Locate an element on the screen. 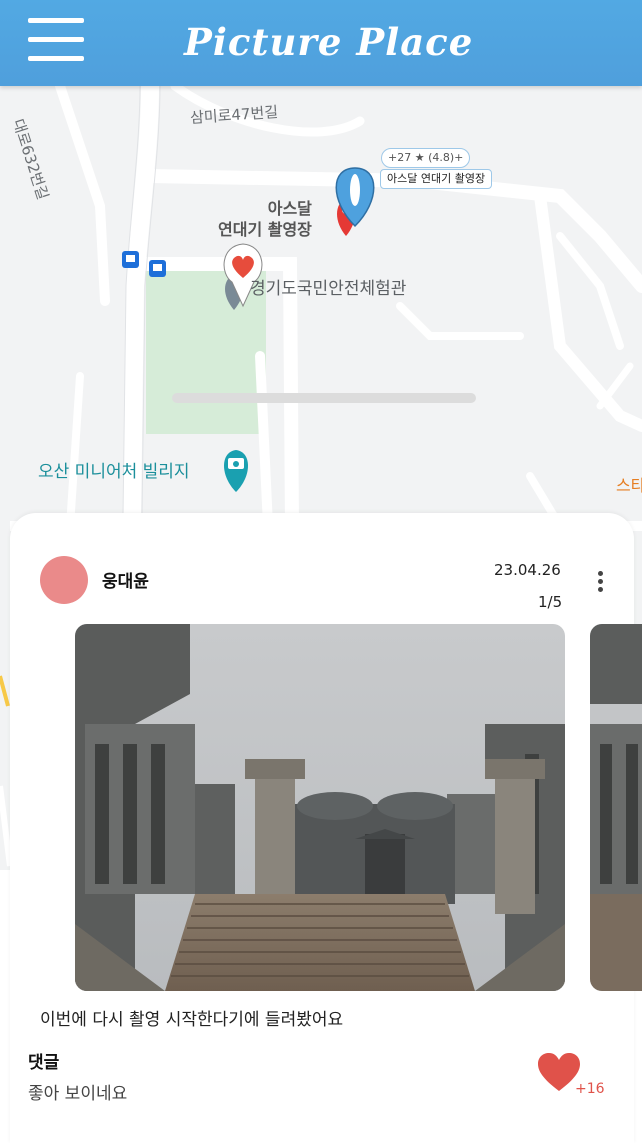  avatar is located at coordinates (64, 580).